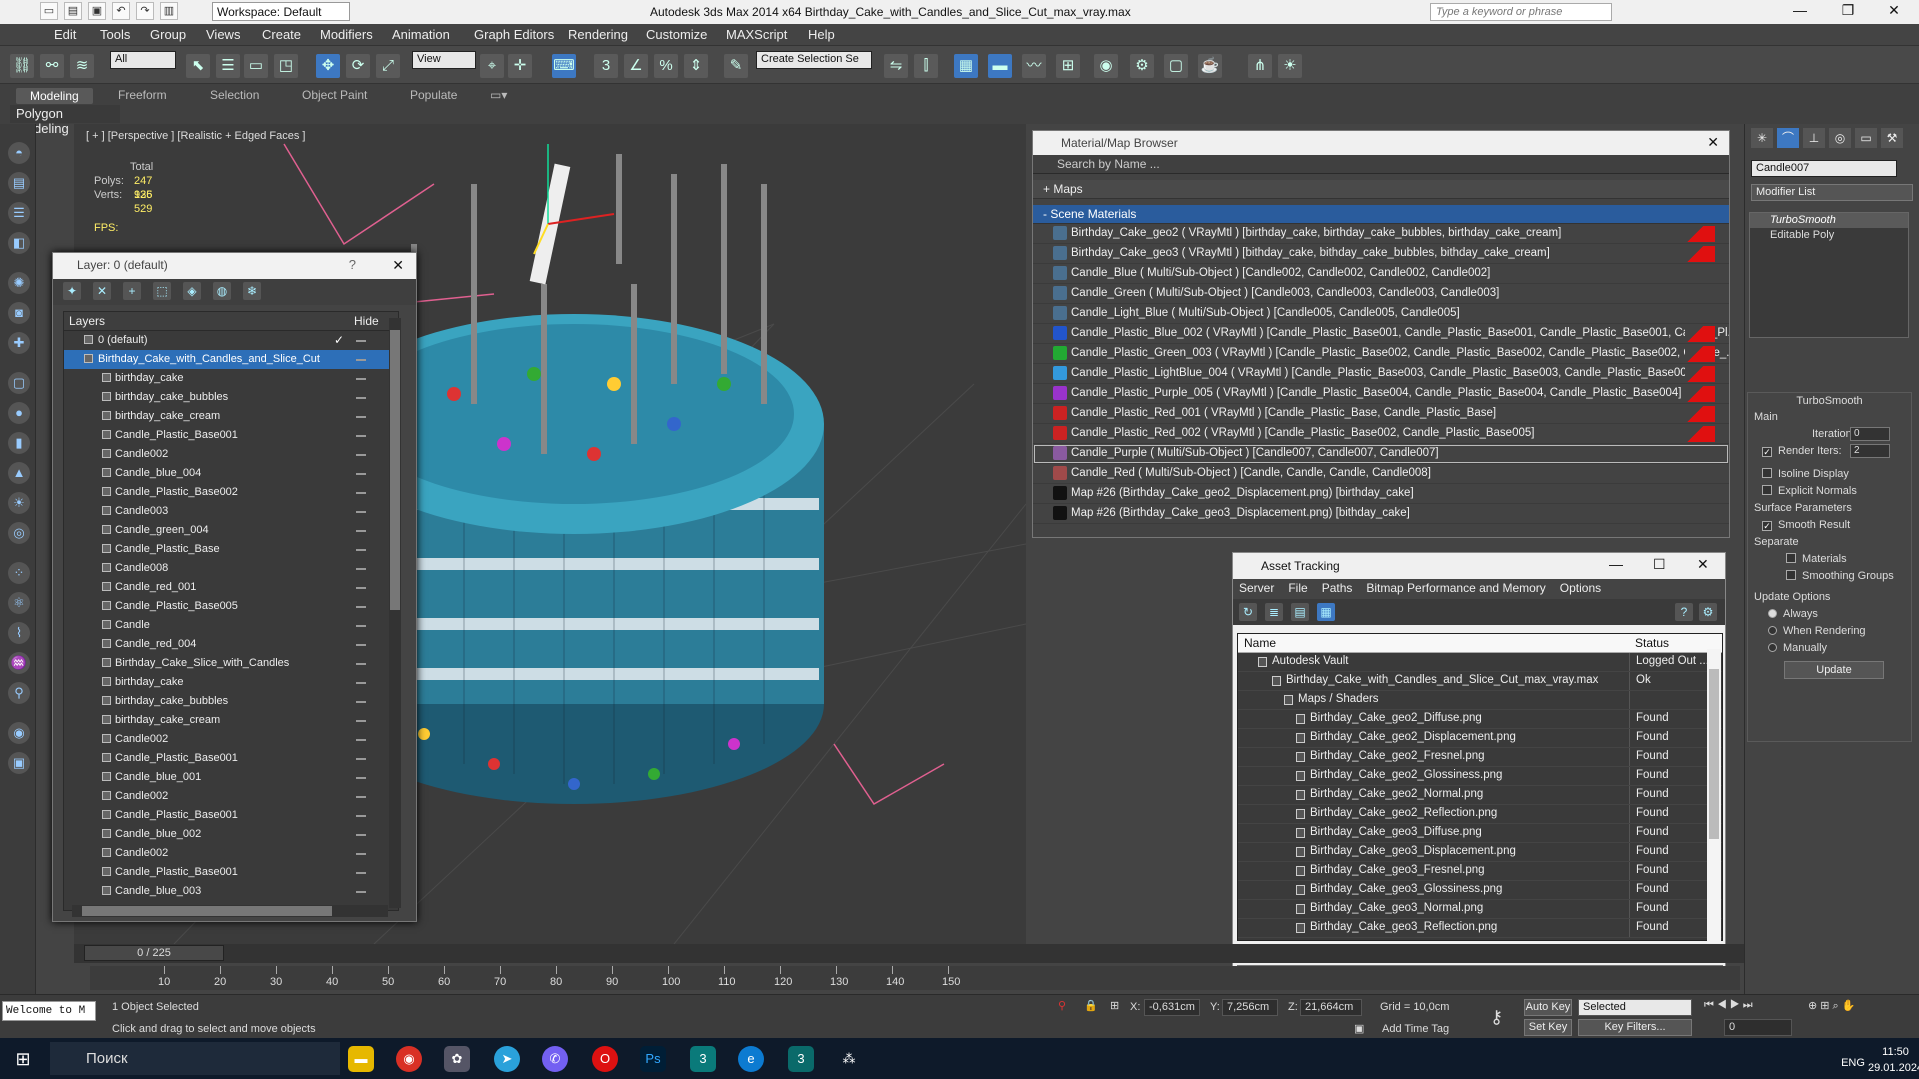  Describe the element at coordinates (1548, 1007) in the screenshot. I see `auto-key-button: Auto Key` at that location.